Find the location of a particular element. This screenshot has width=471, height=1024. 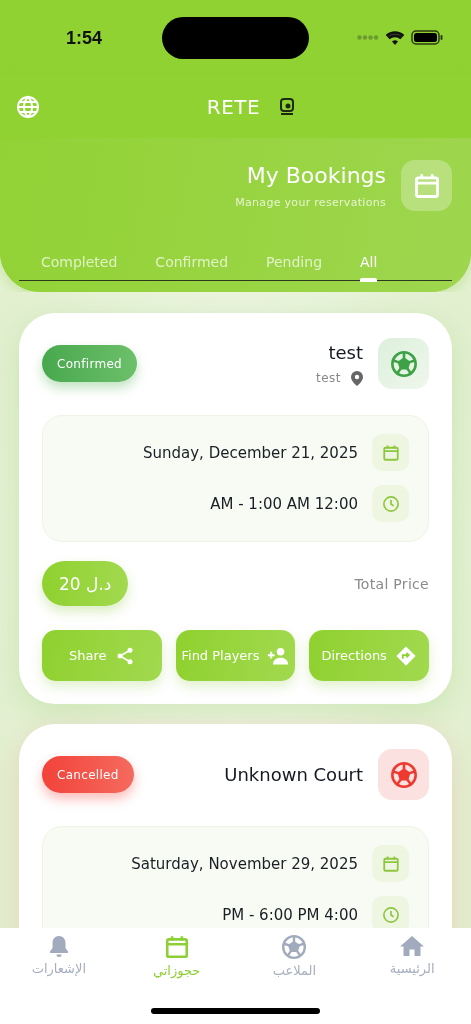

booking-time: AM - 1:00 AM 12:00 is located at coordinates (284, 503).